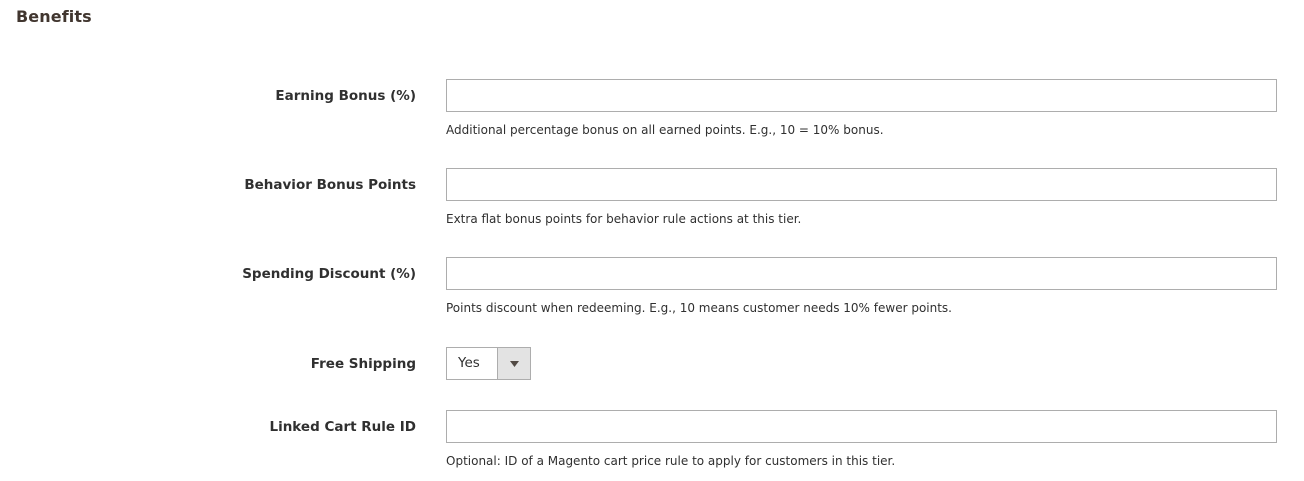 The height and width of the screenshot is (481, 1304). I want to click on triangle-down-icon, so click(514, 363).